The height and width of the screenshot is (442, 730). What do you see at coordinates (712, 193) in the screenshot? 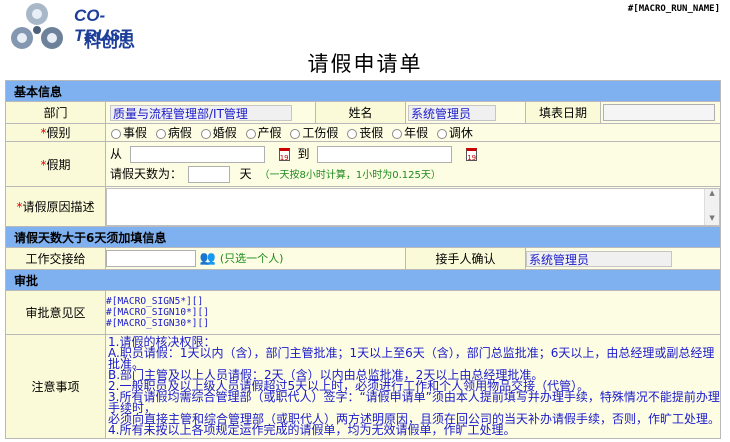
I see `scroll-up-icon: ▲` at bounding box center [712, 193].